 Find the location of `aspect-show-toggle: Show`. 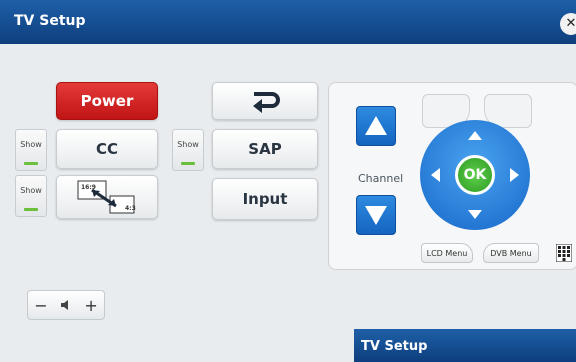

aspect-show-toggle: Show is located at coordinates (31, 196).